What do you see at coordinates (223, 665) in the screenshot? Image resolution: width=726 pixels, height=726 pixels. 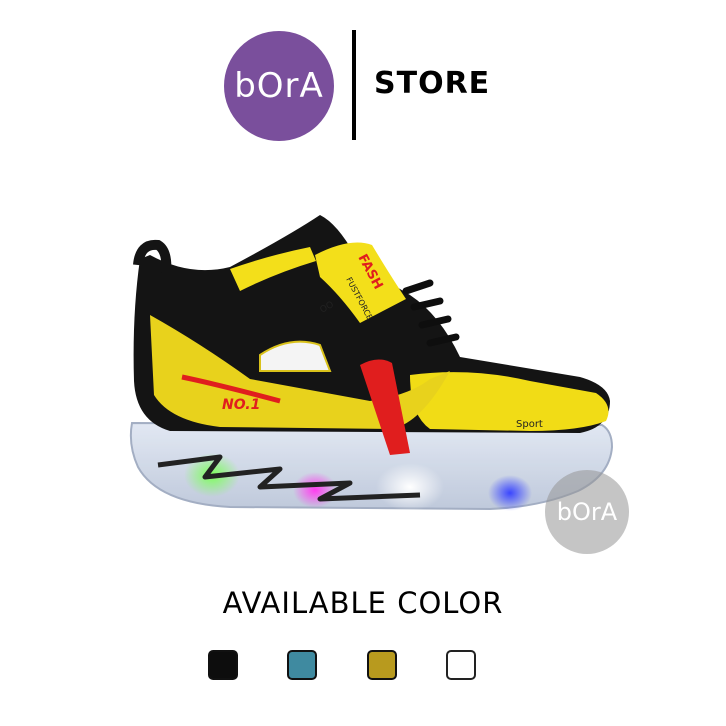 I see `swatch-black` at bounding box center [223, 665].